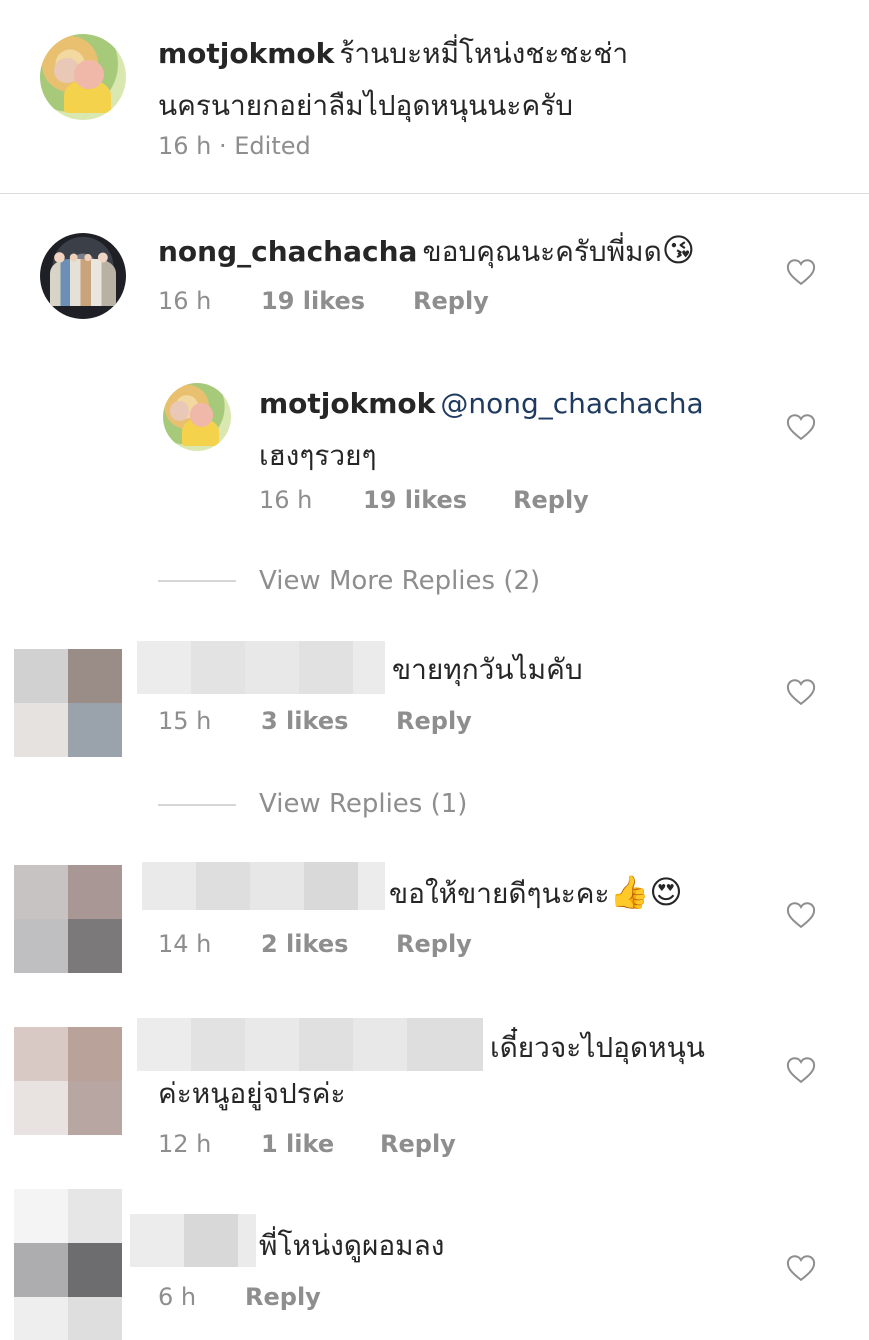 The height and width of the screenshot is (1340, 869). I want to click on comment-body: ขายทุกวันไมคับ, so click(487, 669).